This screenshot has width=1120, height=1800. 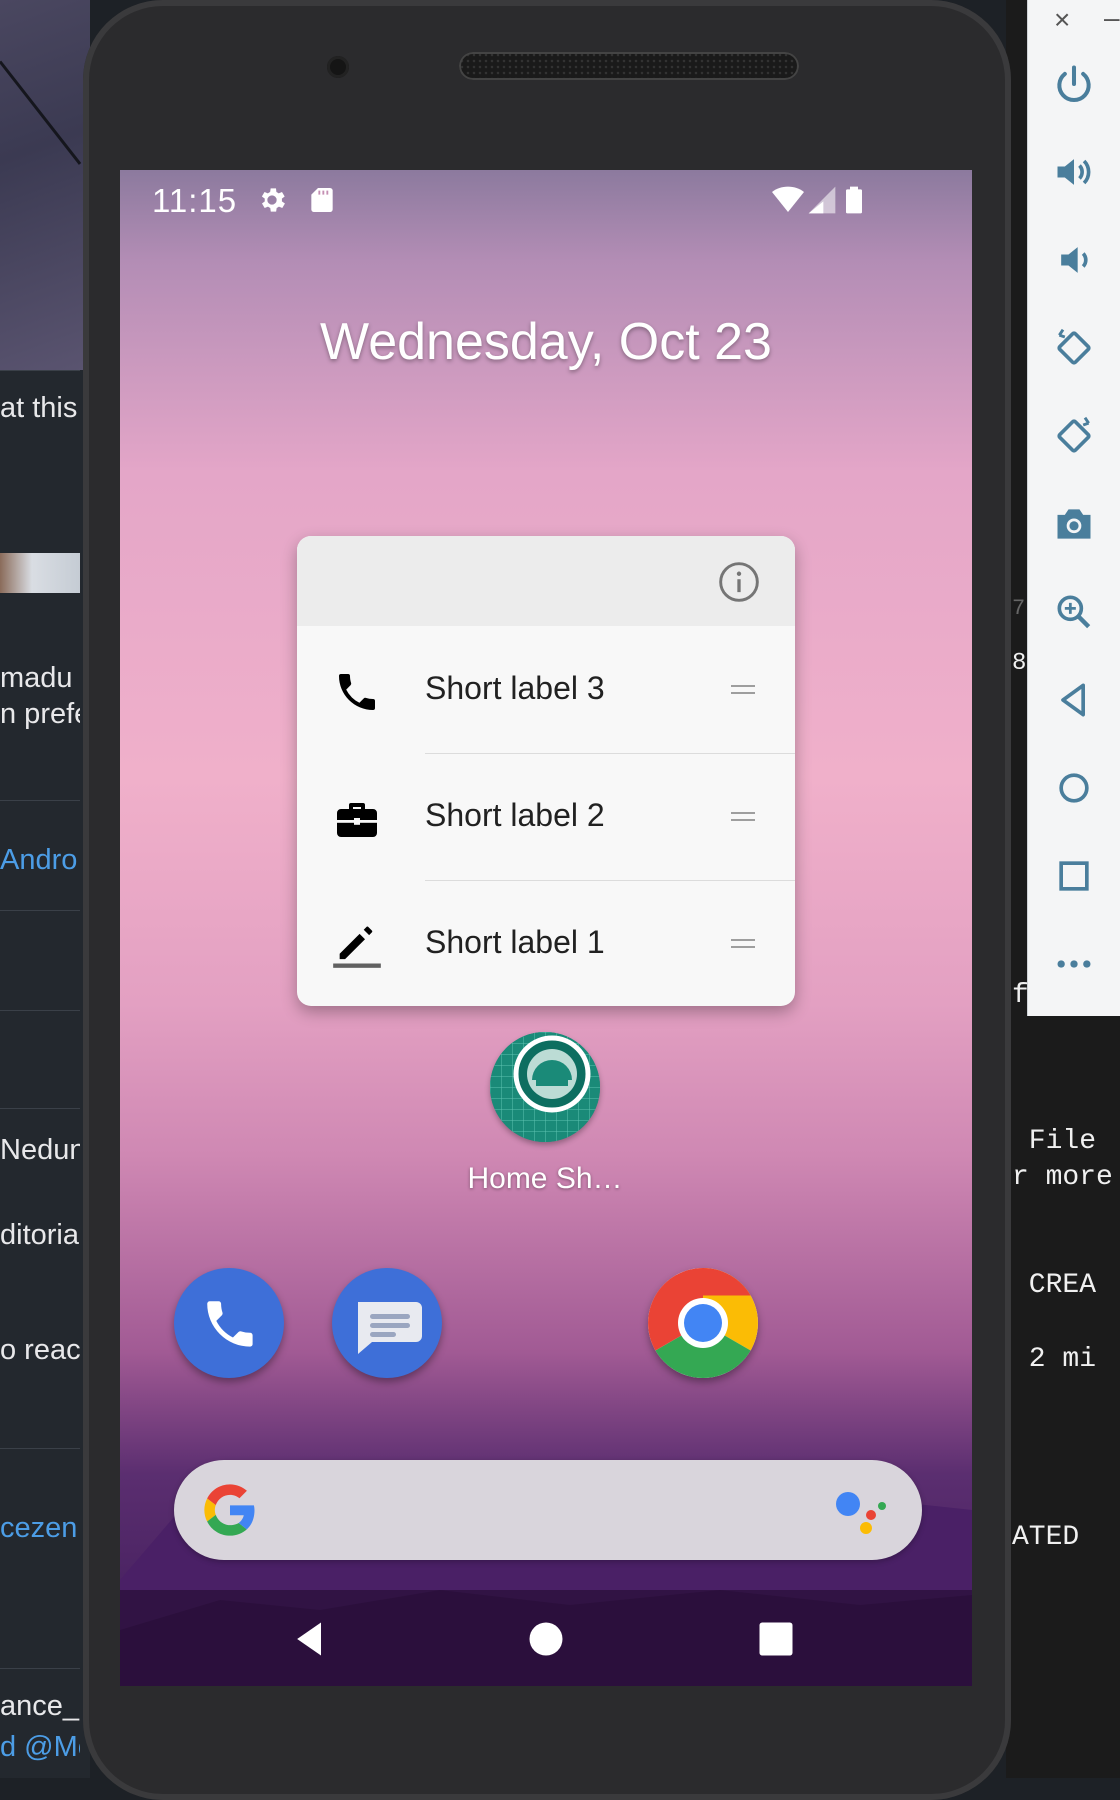 I want to click on bg-text-fragment: ance_, so click(x=40, y=1706).